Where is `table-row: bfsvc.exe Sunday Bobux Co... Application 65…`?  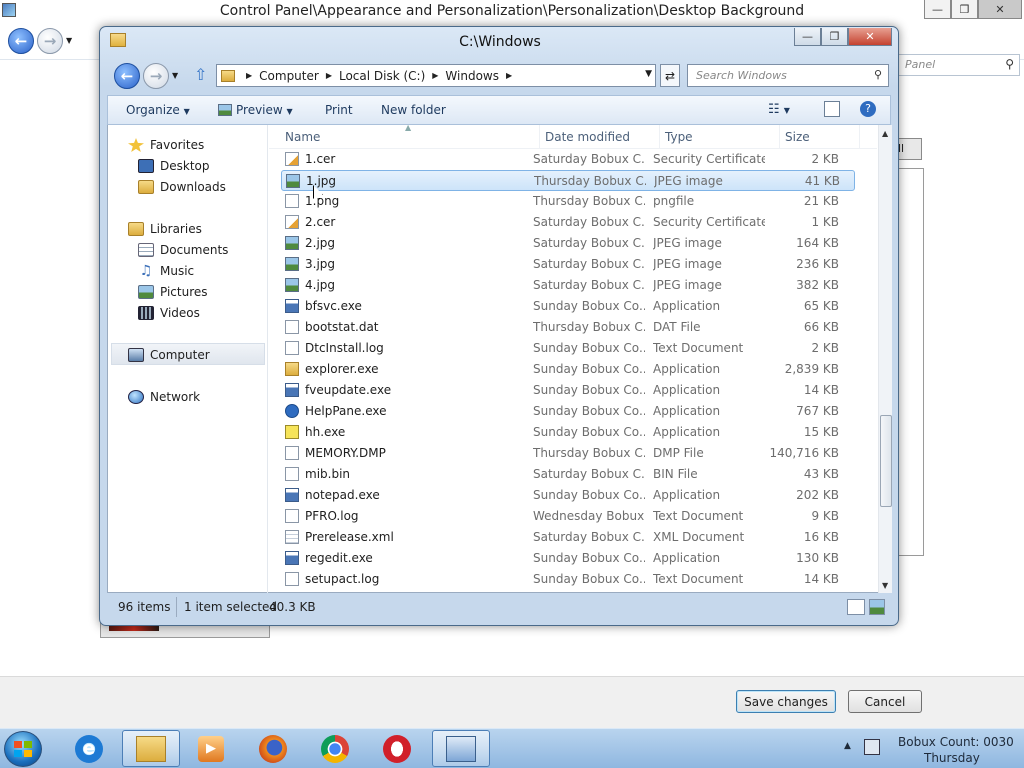 table-row: bfsvc.exe Sunday Bobux Co... Application 65… is located at coordinates (568, 306).